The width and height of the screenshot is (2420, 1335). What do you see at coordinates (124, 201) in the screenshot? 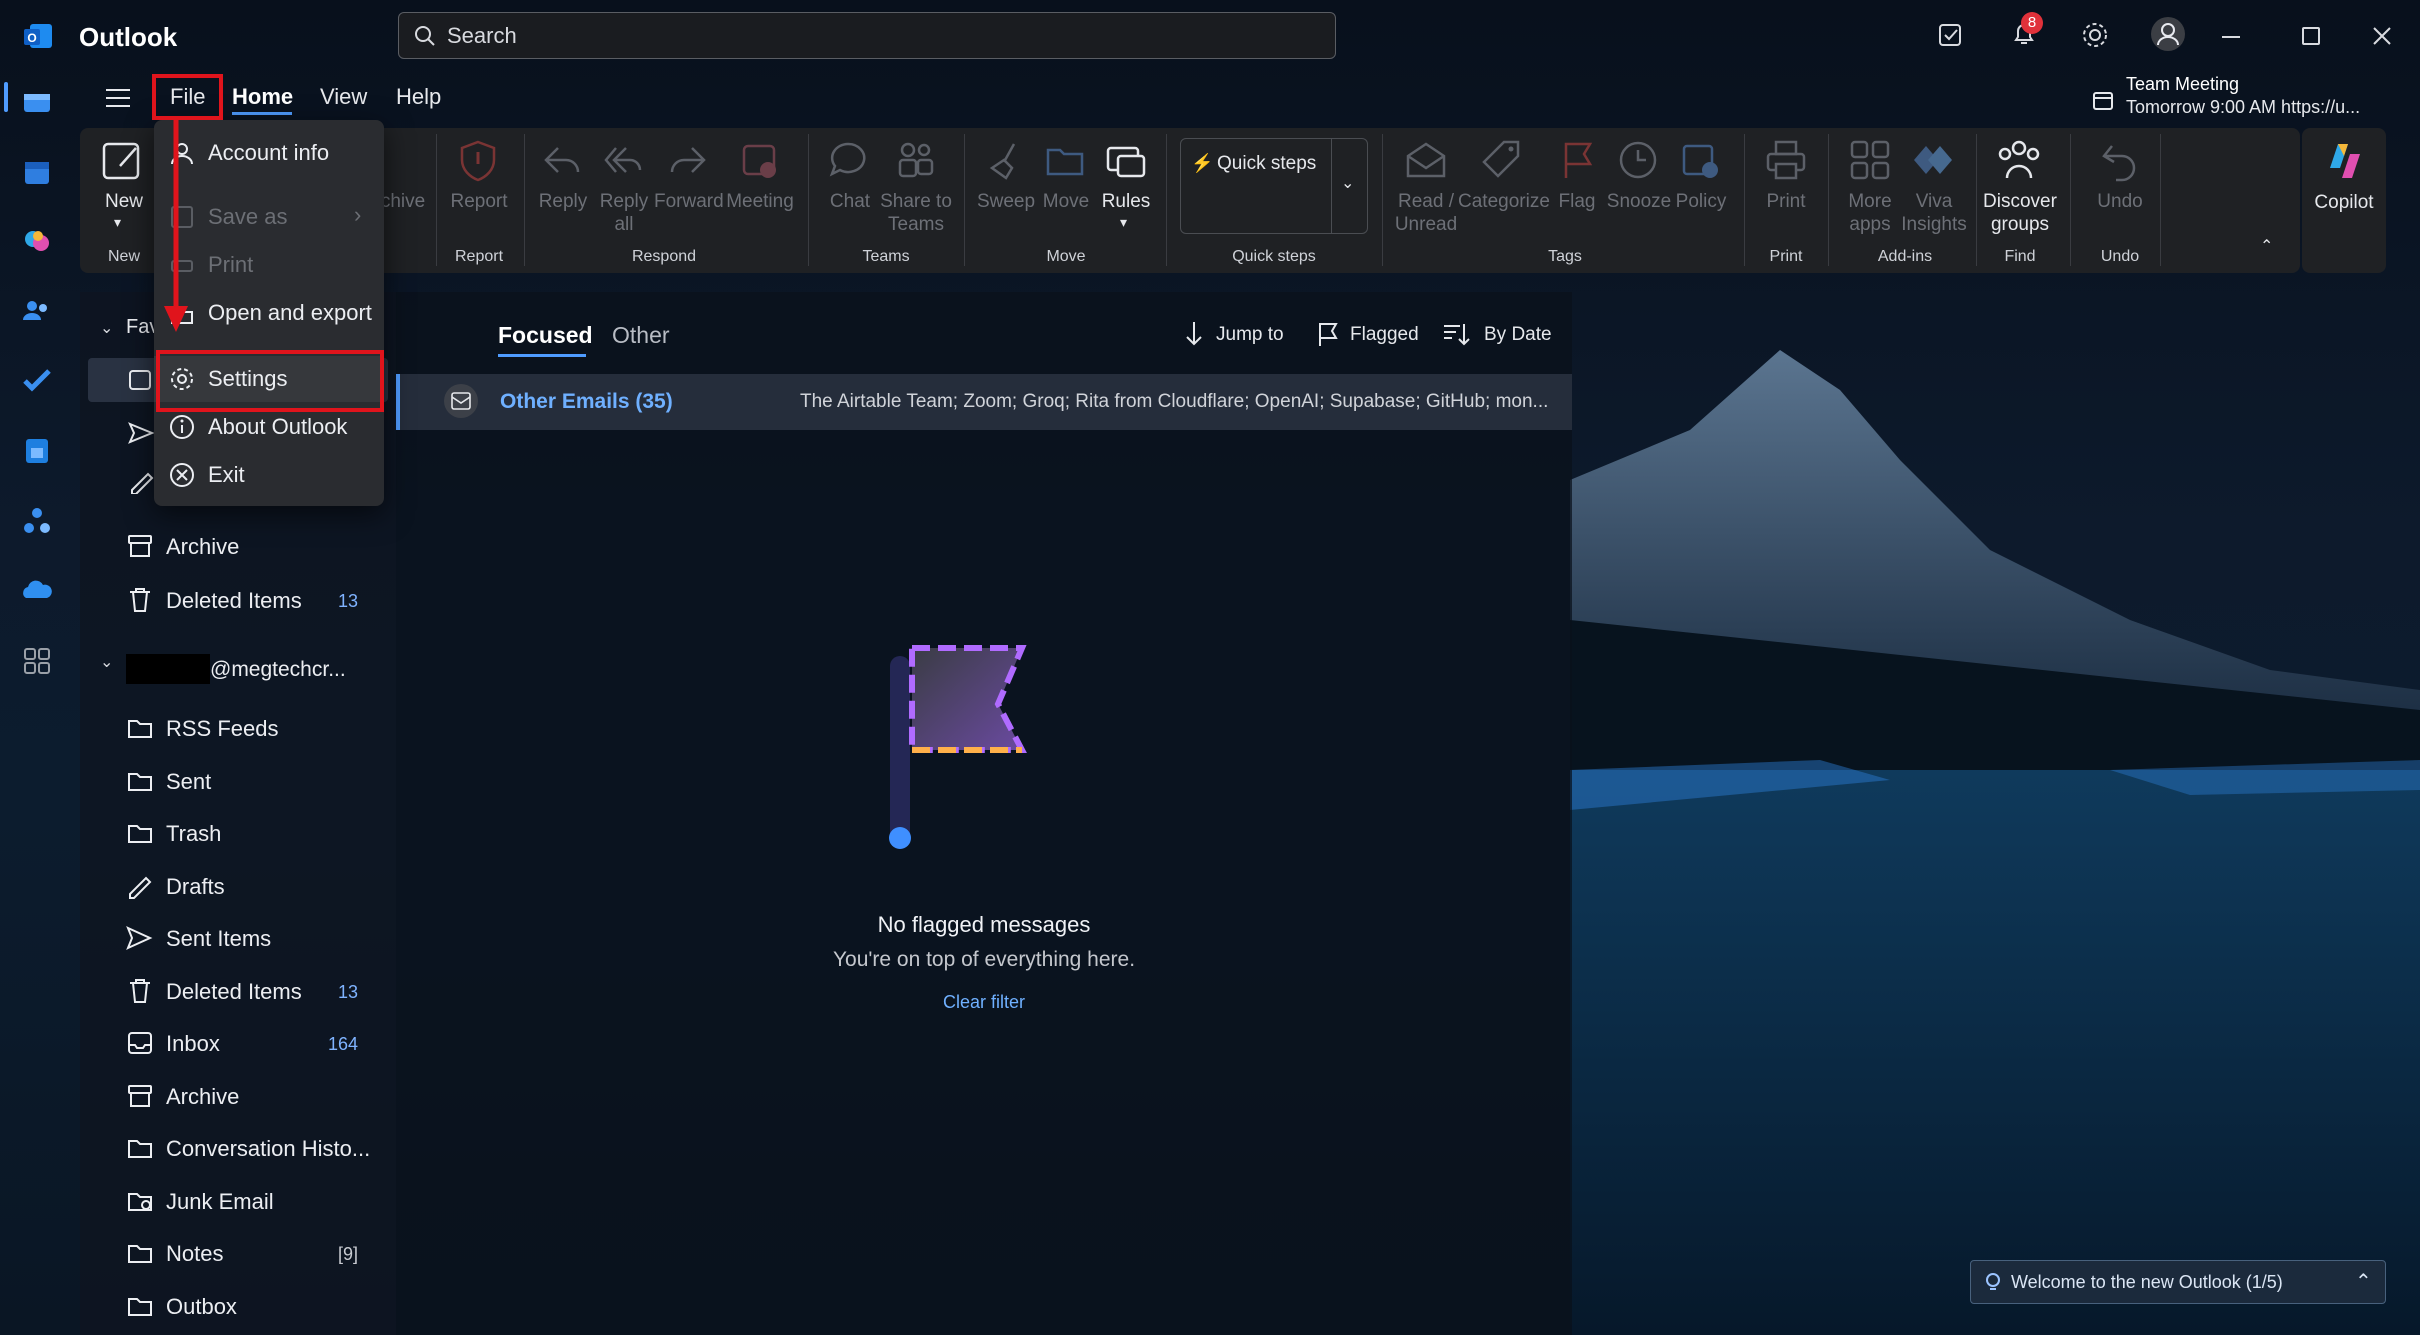
I see `new-button: New` at bounding box center [124, 201].